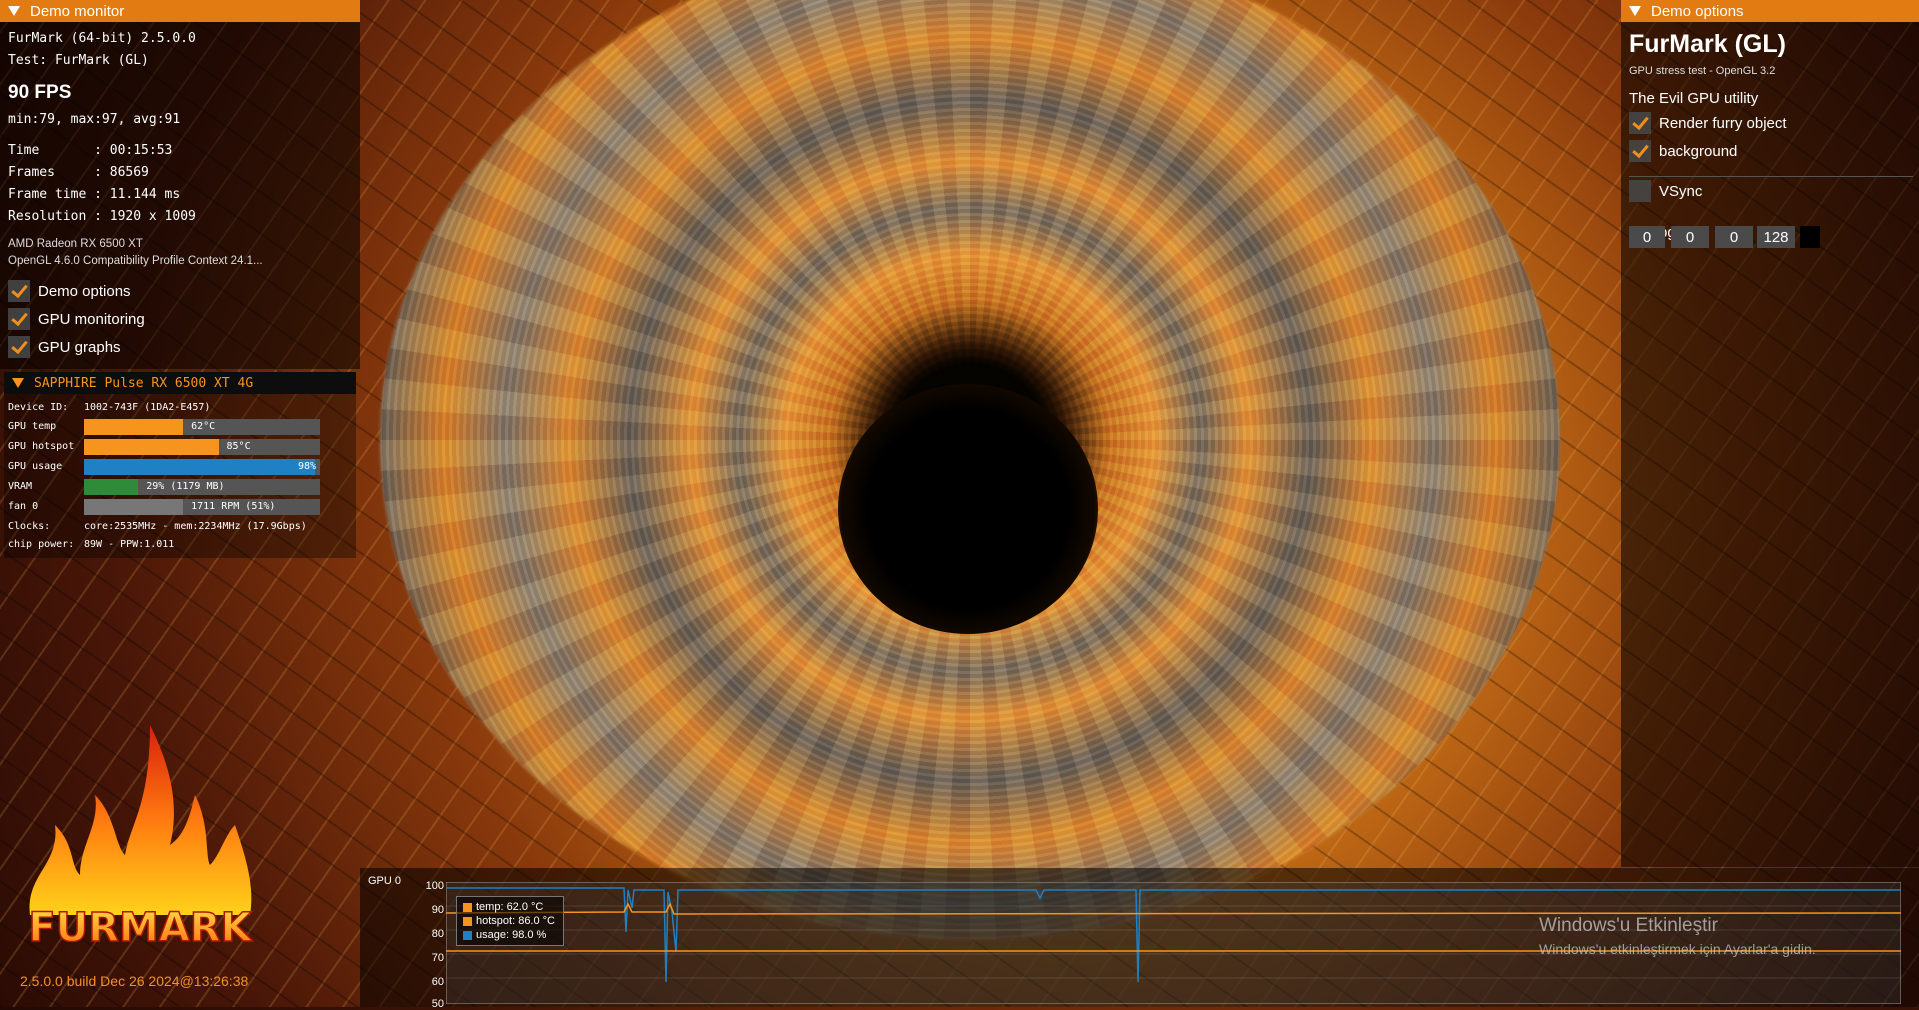  I want to click on tagline: The Evil GPU utility, so click(1694, 98).